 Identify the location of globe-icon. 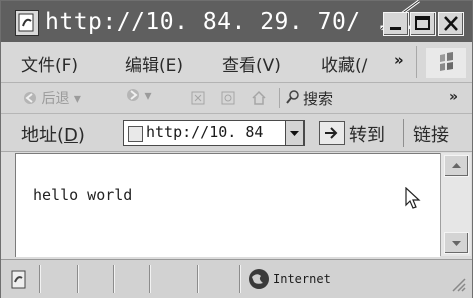
(259, 279).